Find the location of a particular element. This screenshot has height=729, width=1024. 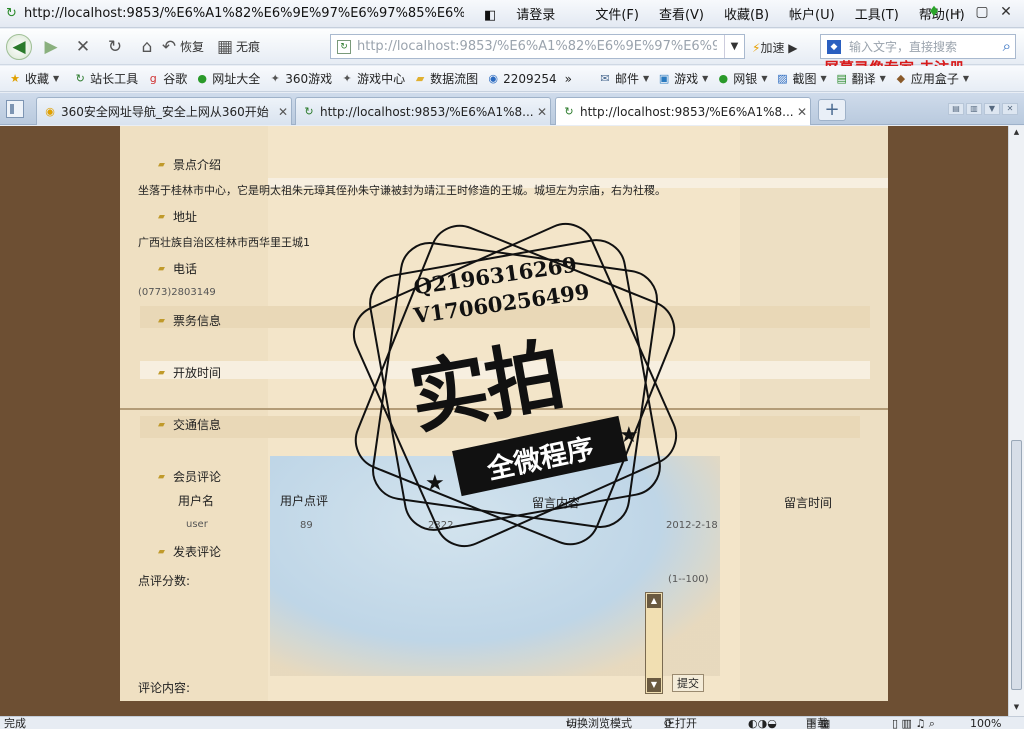

new-tab-button: + is located at coordinates (832, 110).